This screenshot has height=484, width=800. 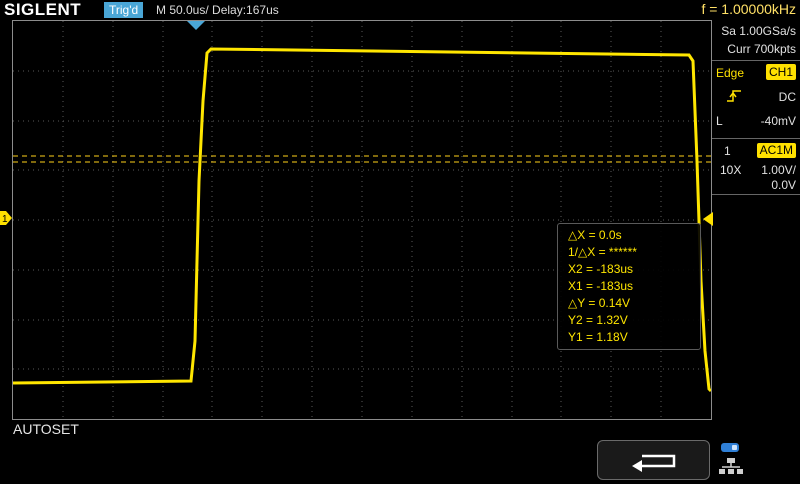 I want to click on cursor-x1: X1 = -183us, so click(x=601, y=286).